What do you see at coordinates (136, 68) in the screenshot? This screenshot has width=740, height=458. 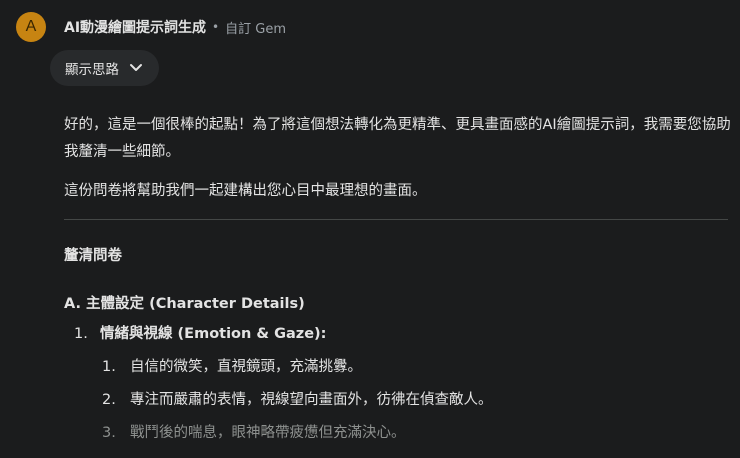 I see `chevron-down-icon` at bounding box center [136, 68].